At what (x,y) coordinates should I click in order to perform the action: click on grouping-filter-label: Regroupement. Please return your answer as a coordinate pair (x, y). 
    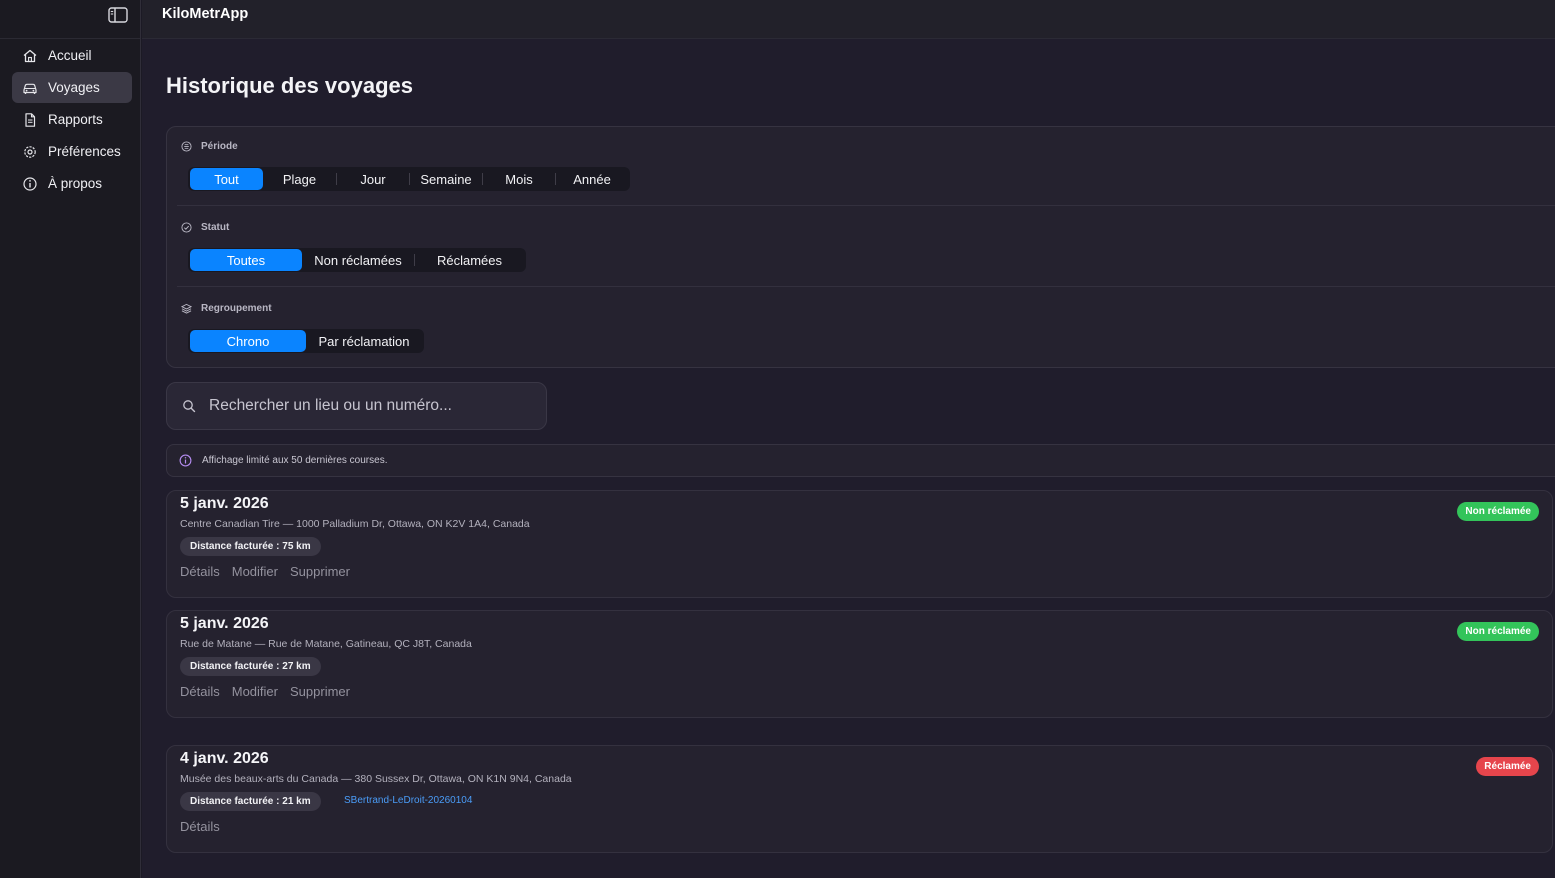
    Looking at the image, I should click on (226, 308).